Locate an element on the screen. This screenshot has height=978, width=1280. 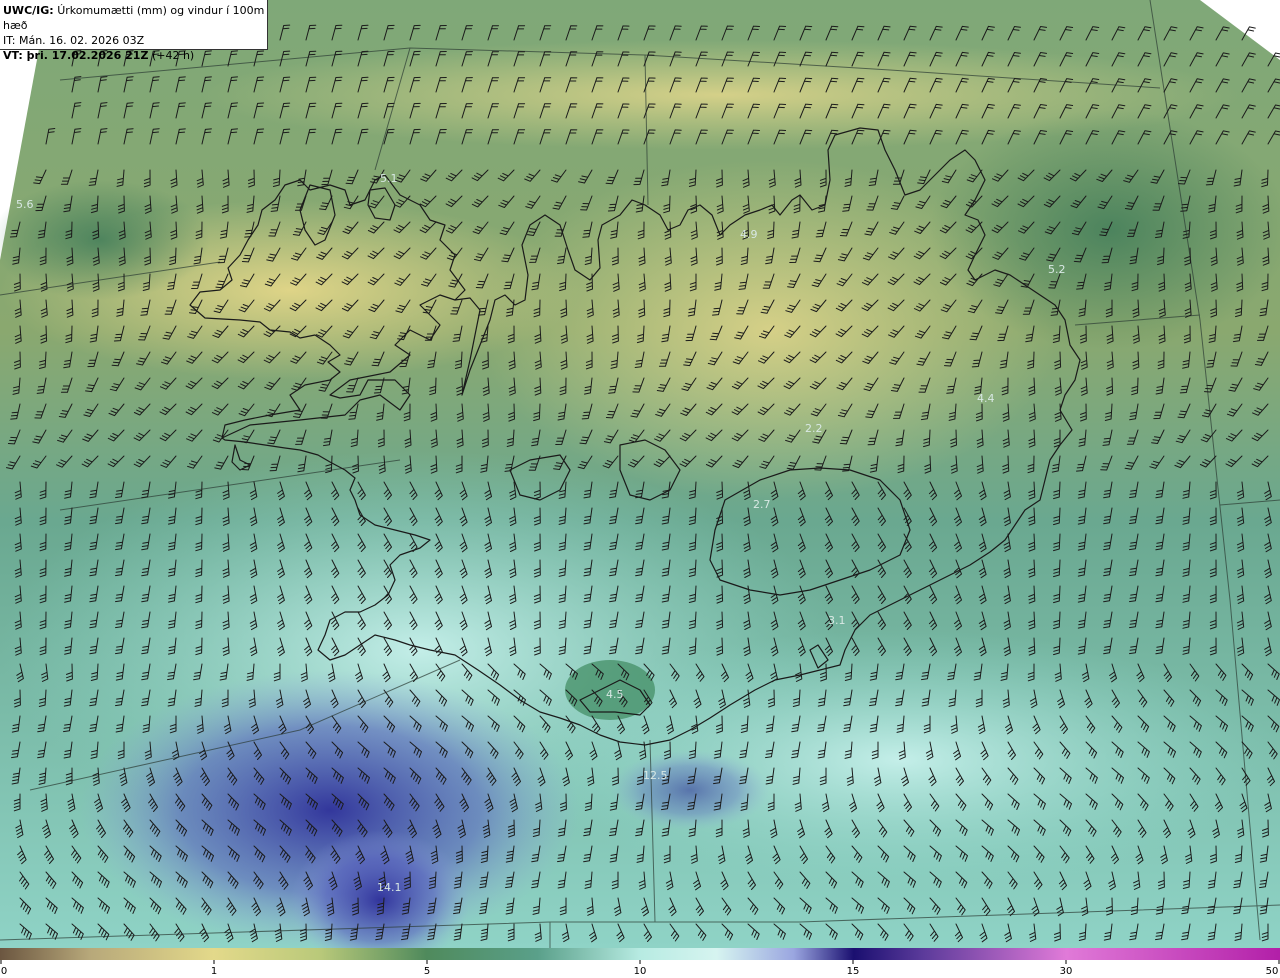
precip-label: 12.5 is located at coordinates (655, 775).